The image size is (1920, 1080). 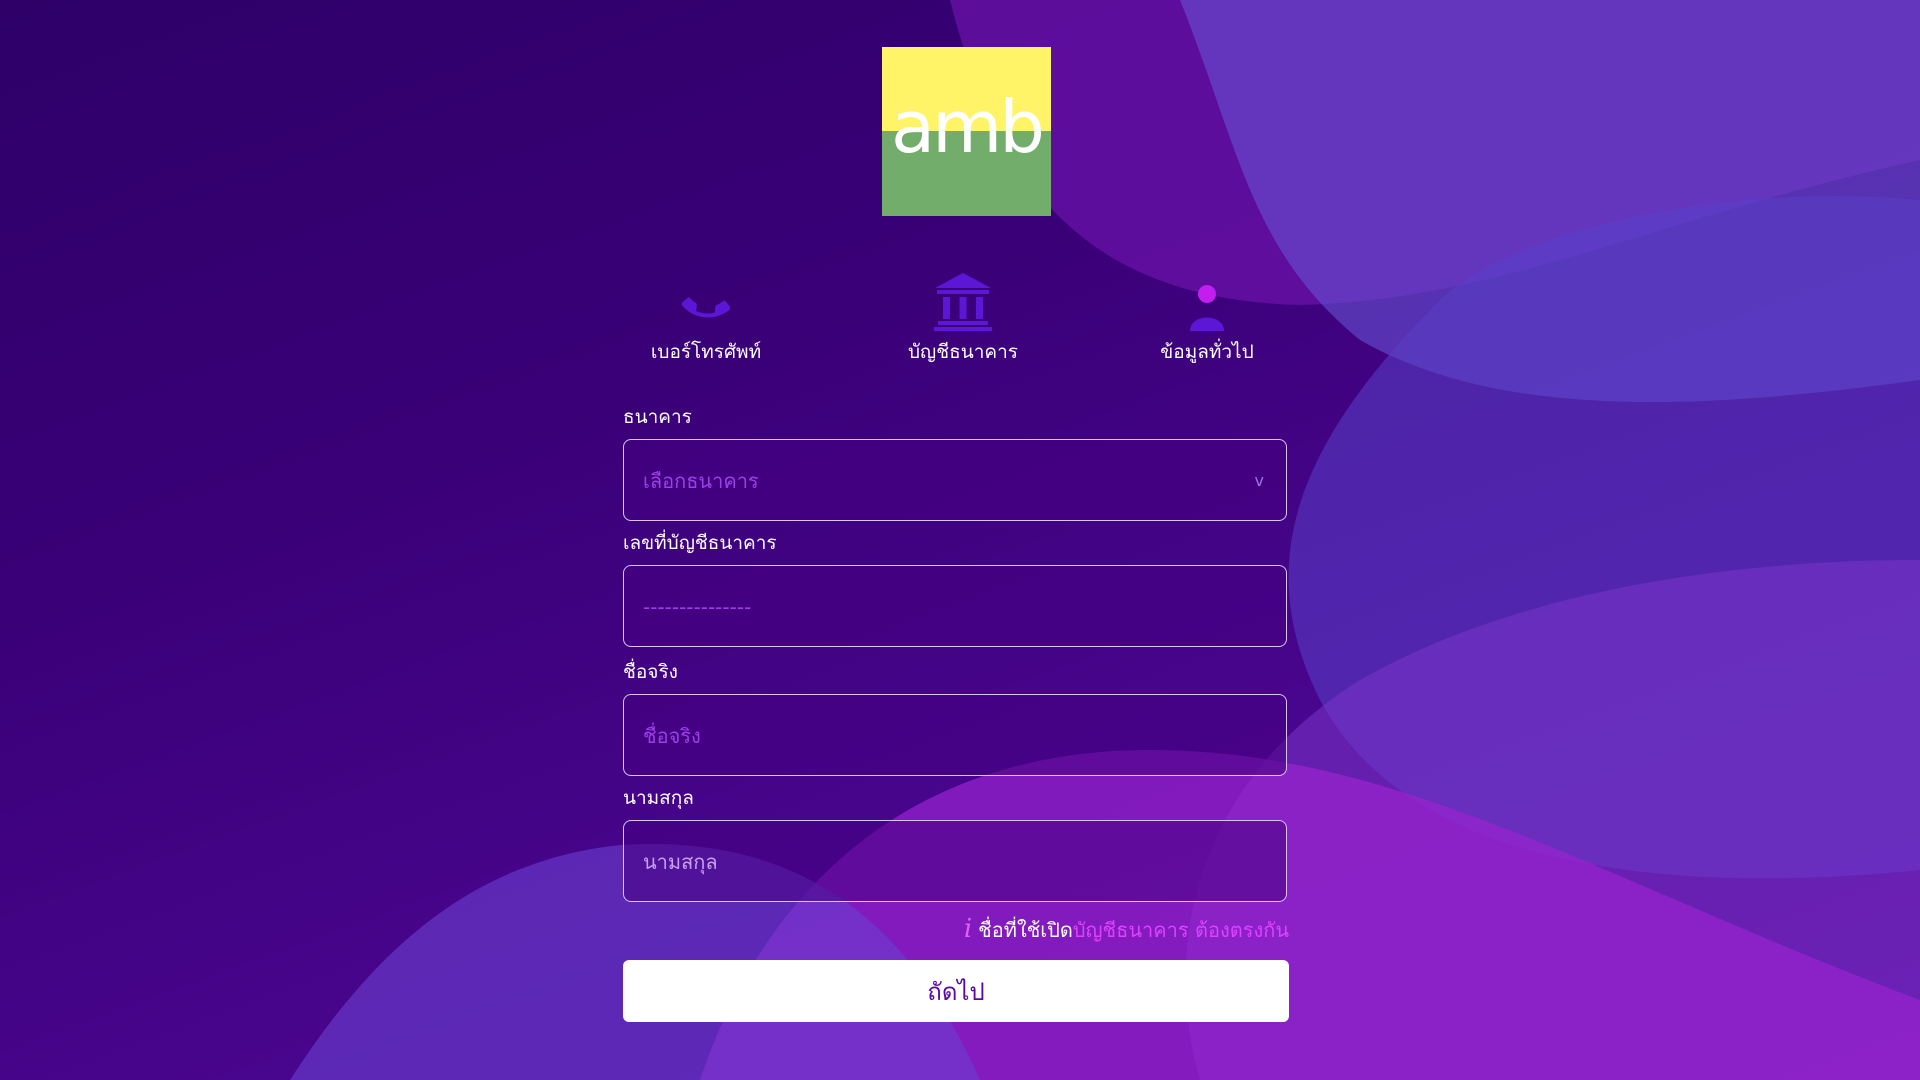 What do you see at coordinates (658, 798) in the screenshot?
I see `last-name-label: นามสกุล` at bounding box center [658, 798].